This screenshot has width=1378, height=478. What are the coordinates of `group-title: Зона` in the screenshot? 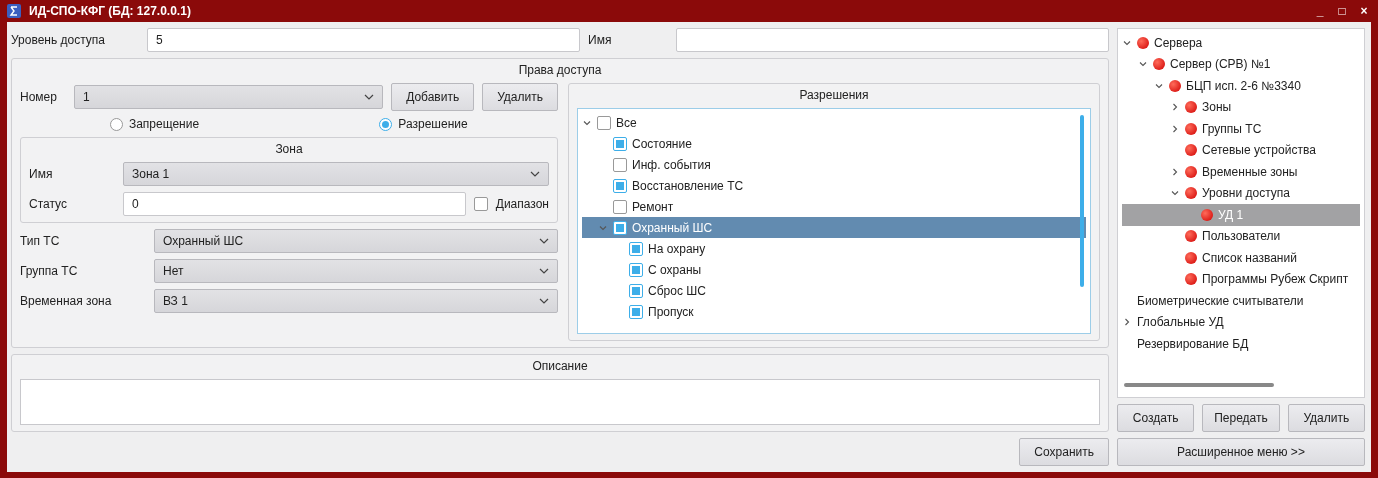 It's located at (289, 149).